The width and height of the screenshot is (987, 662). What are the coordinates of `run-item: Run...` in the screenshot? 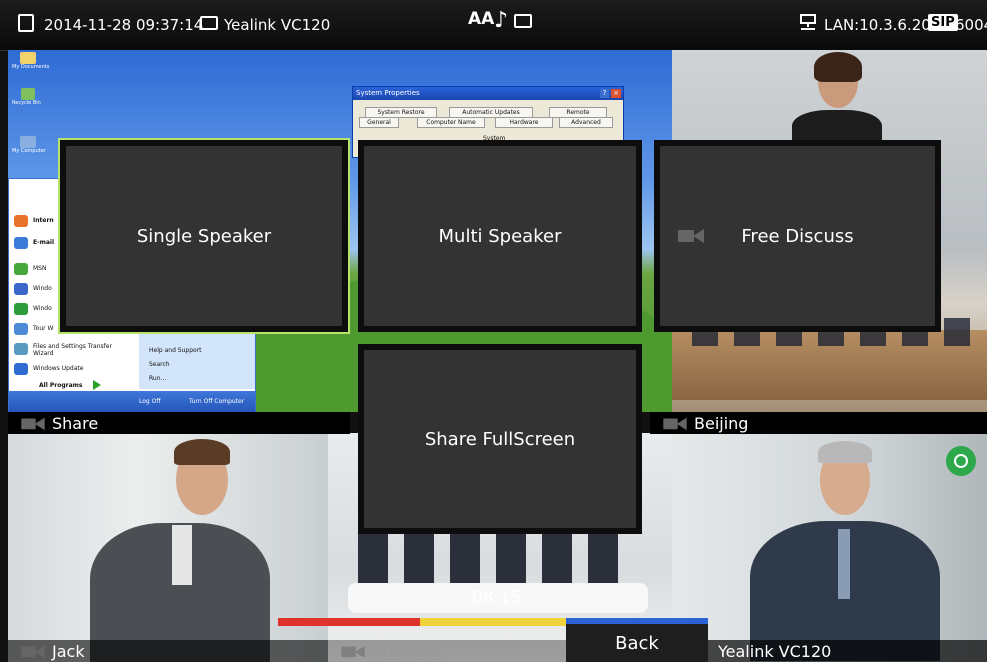 It's located at (157, 378).